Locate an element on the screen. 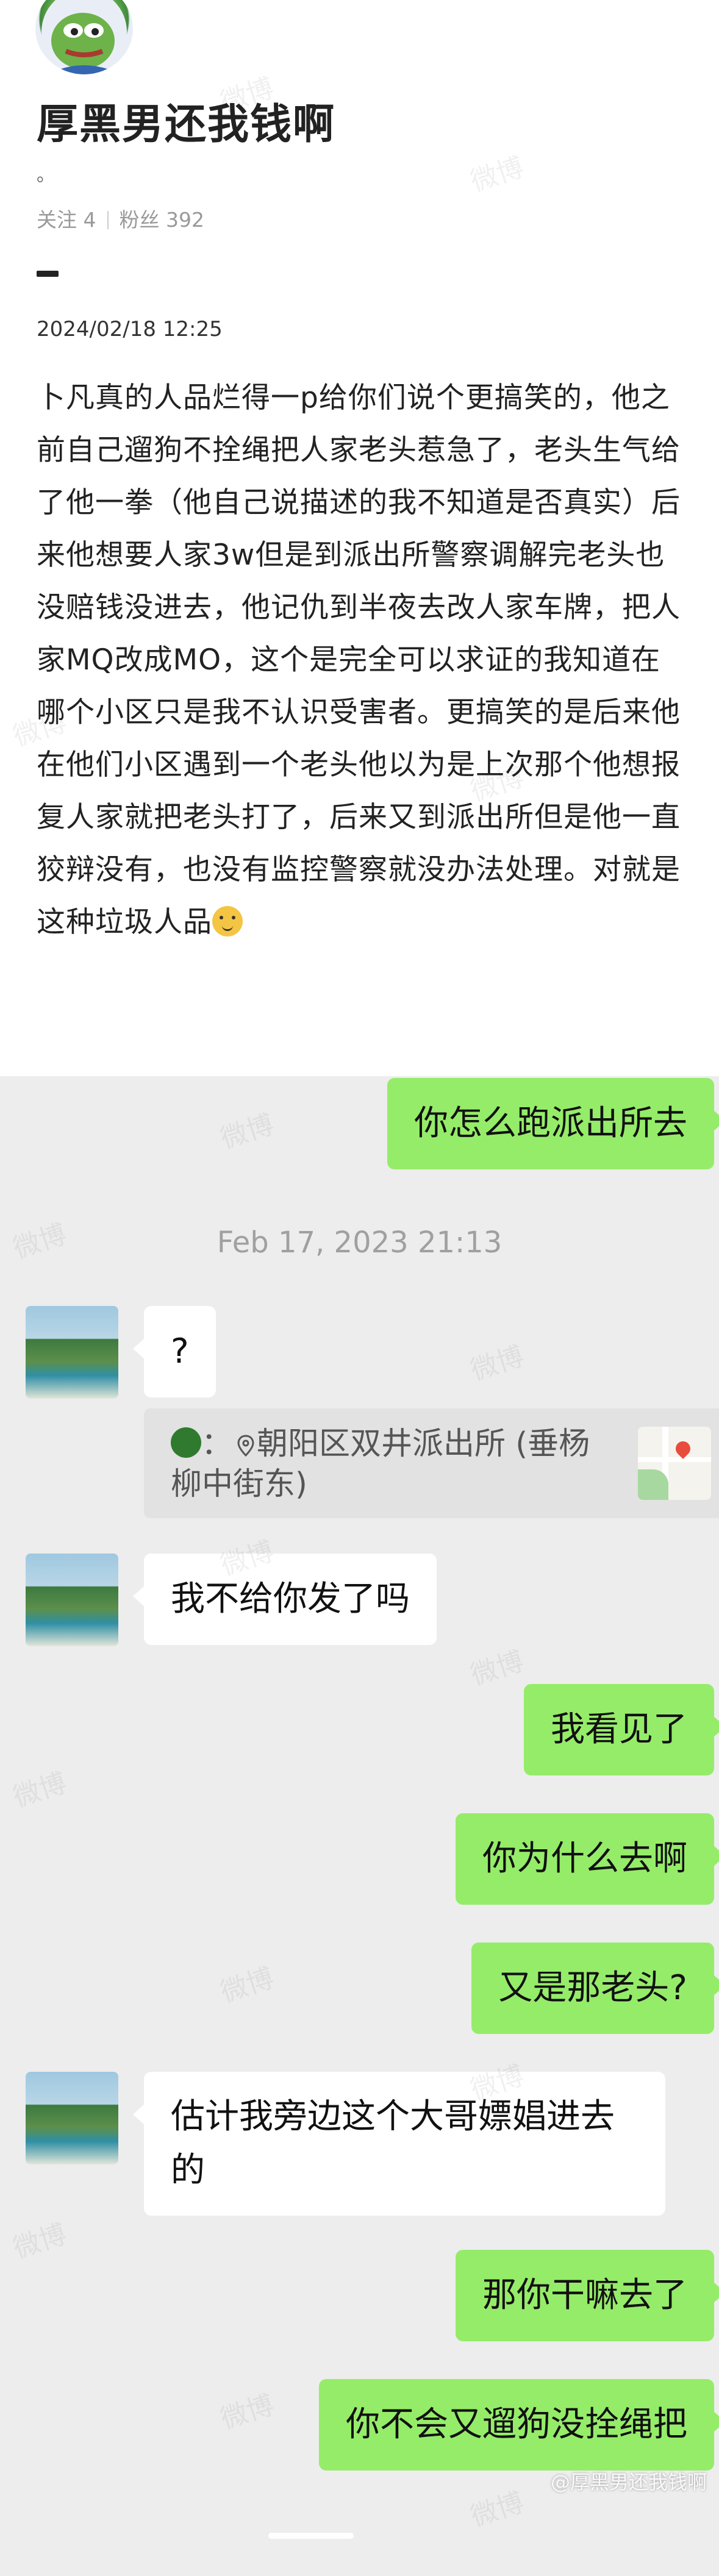 The width and height of the screenshot is (719, 2576). broccoli-icon is located at coordinates (186, 1442).